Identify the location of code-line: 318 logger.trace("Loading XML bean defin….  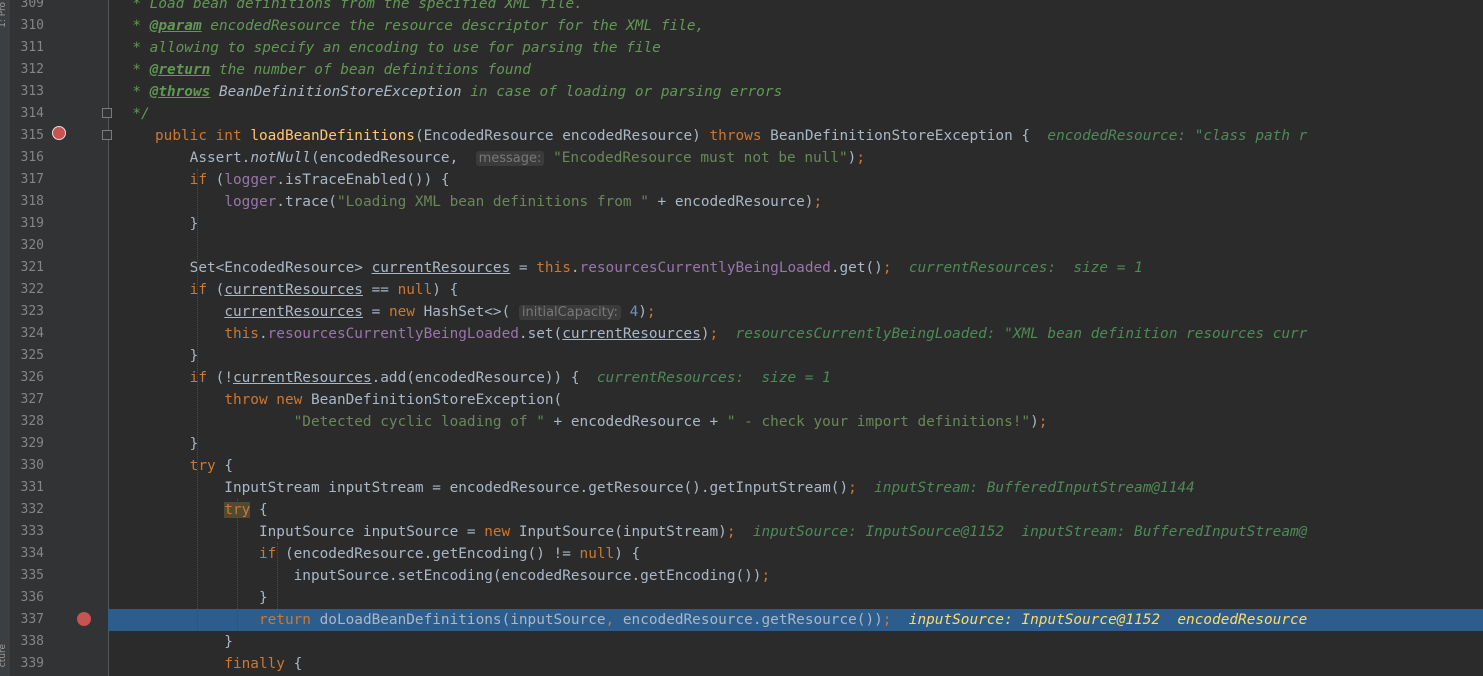
(741, 202).